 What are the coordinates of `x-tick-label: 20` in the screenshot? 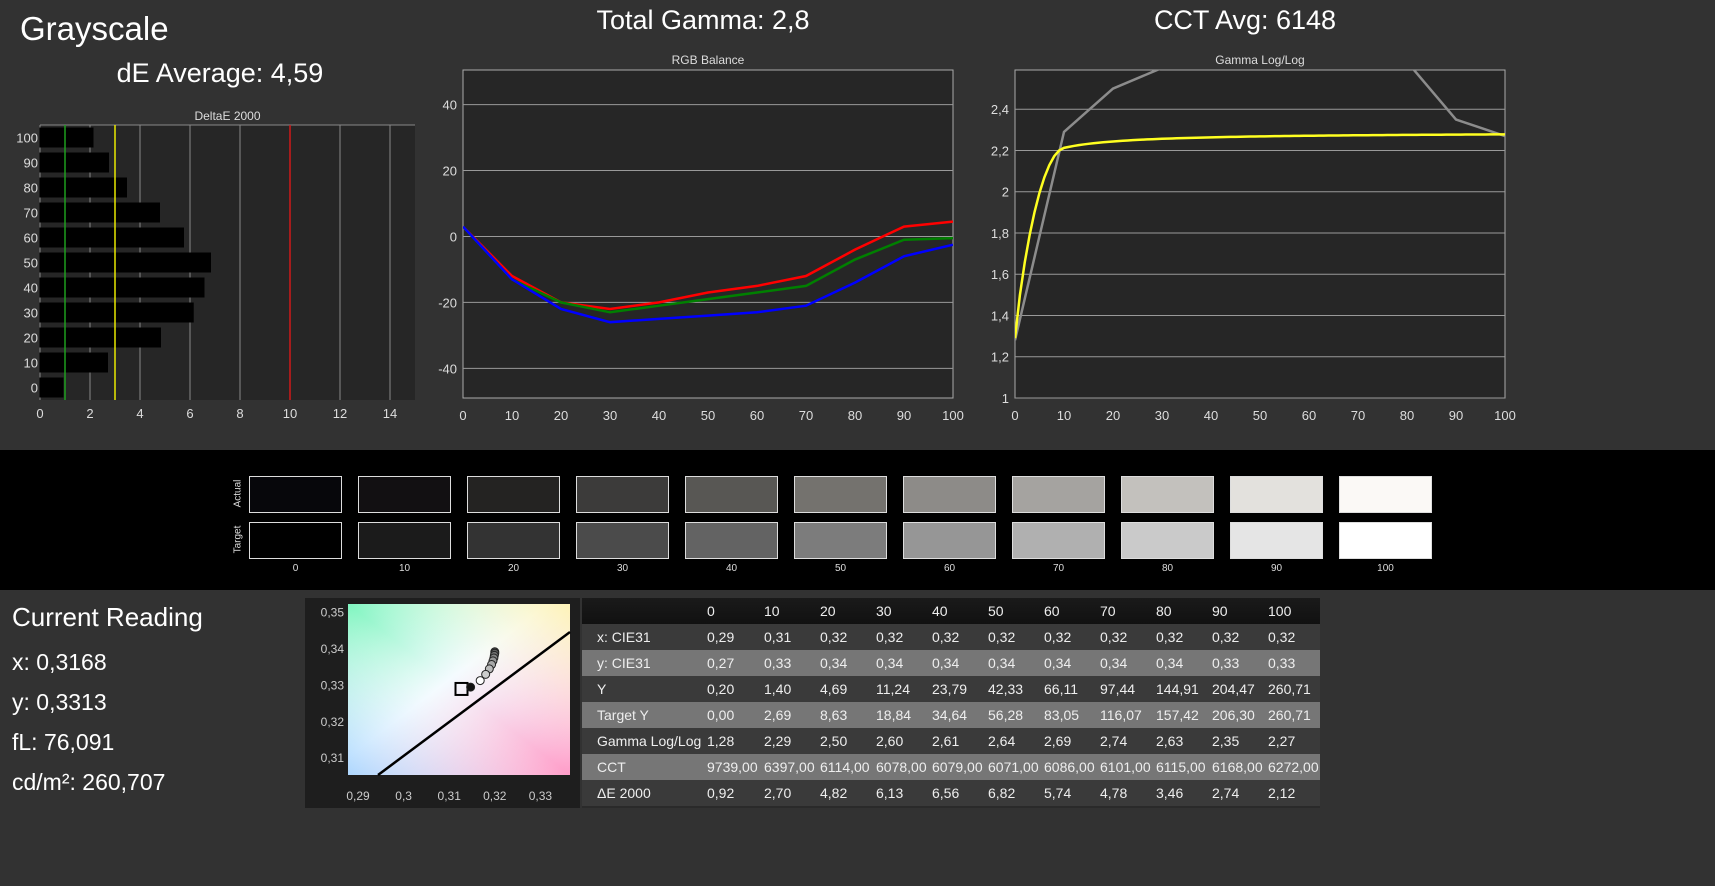 It's located at (1113, 415).